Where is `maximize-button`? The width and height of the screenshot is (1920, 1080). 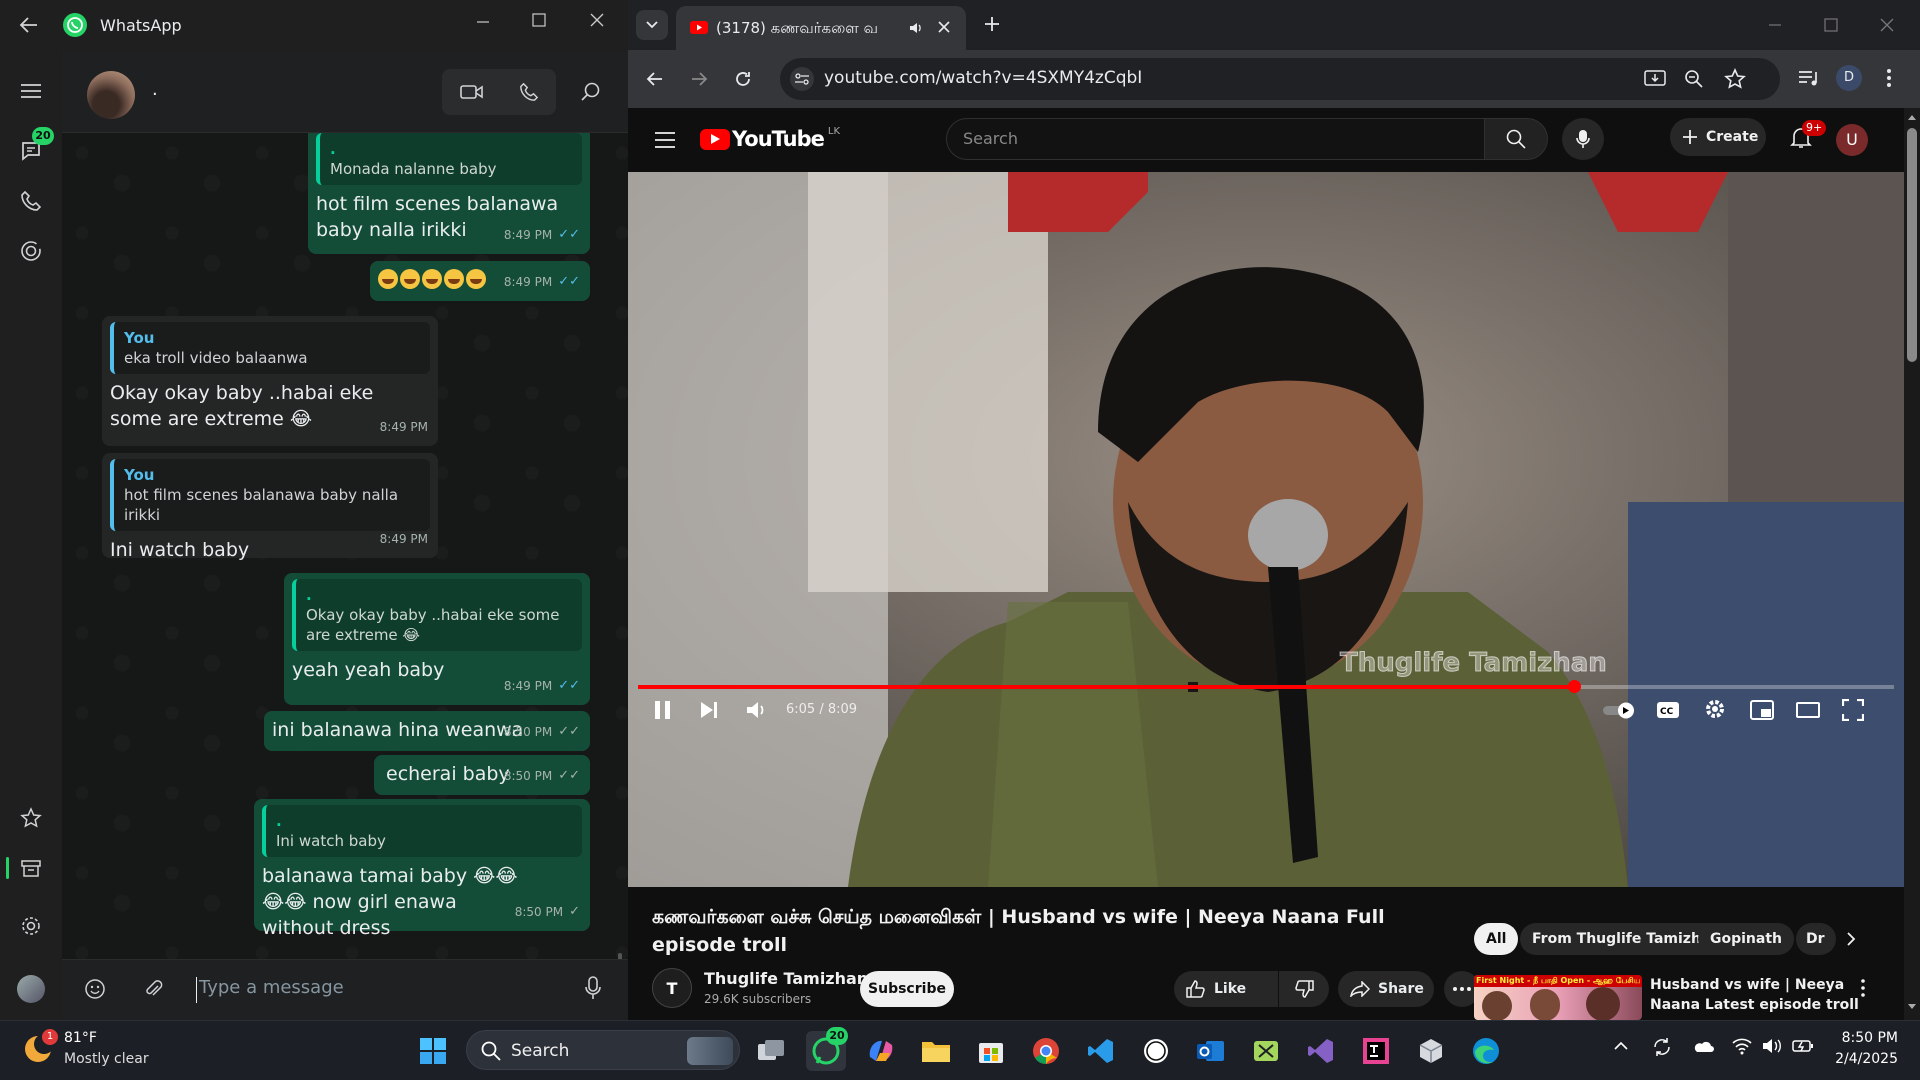
maximize-button is located at coordinates (539, 20).